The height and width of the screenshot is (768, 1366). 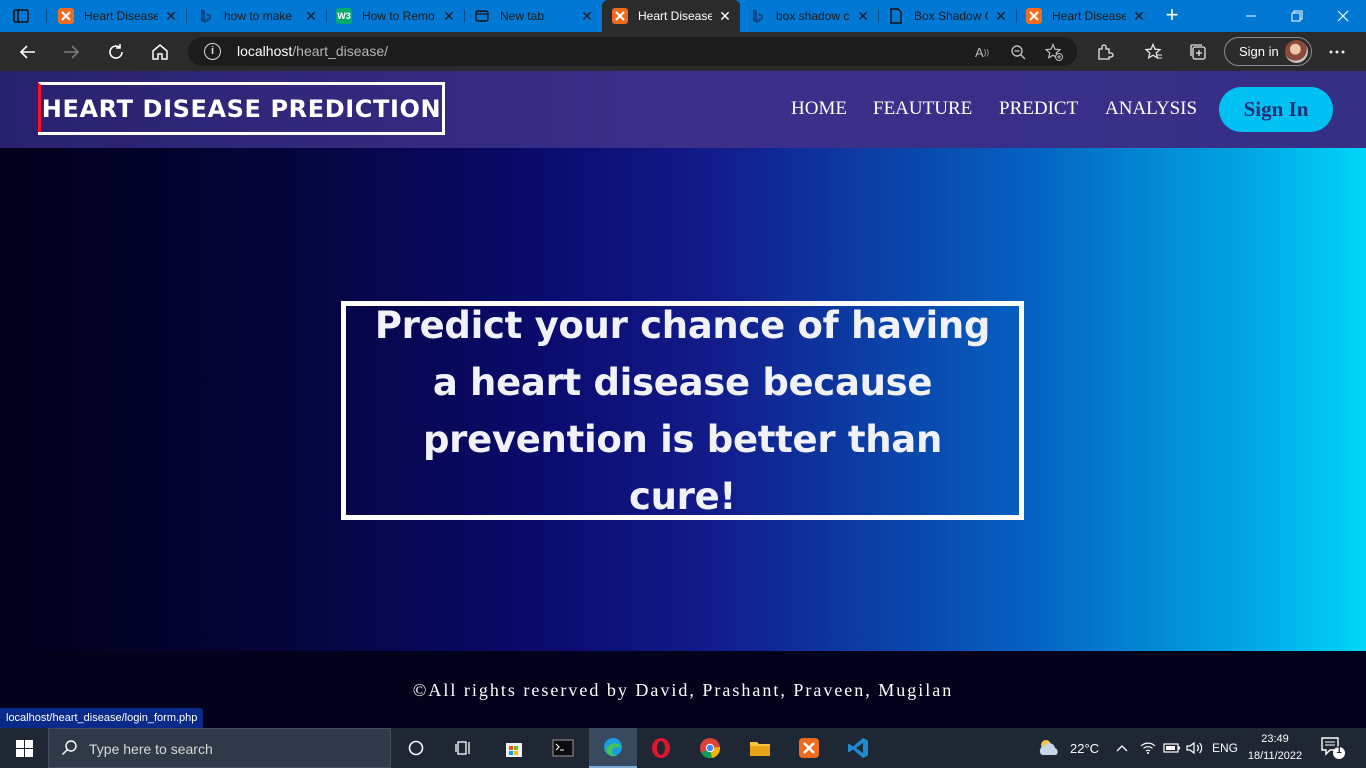 I want to click on opera-icon, so click(x=661, y=748).